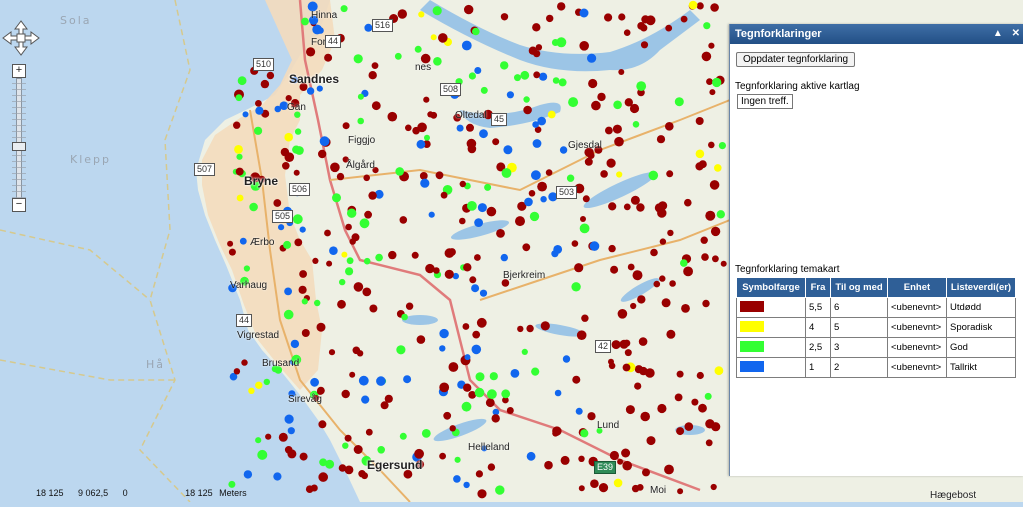  What do you see at coordinates (21, 38) in the screenshot?
I see `pan-arrows-icon` at bounding box center [21, 38].